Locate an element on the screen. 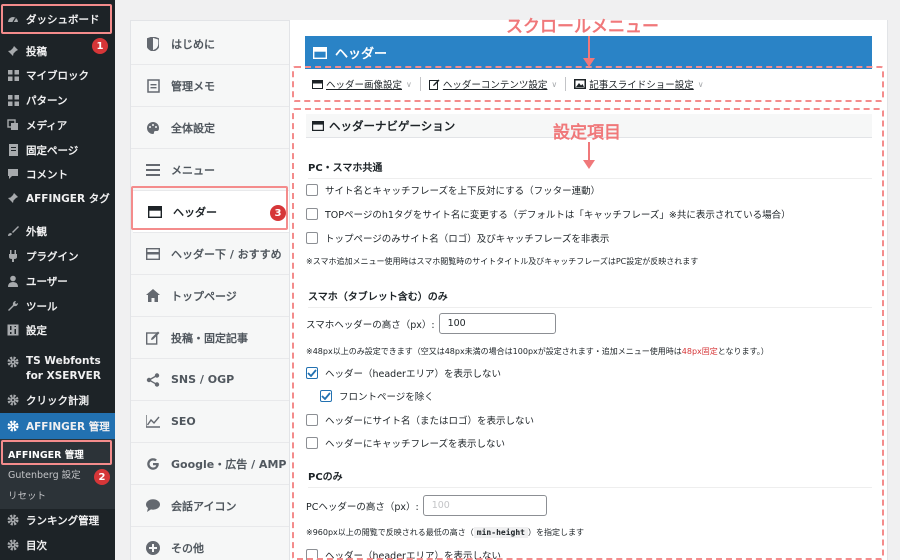 The width and height of the screenshot is (900, 560). wp-menu-label: メディア is located at coordinates (47, 125).